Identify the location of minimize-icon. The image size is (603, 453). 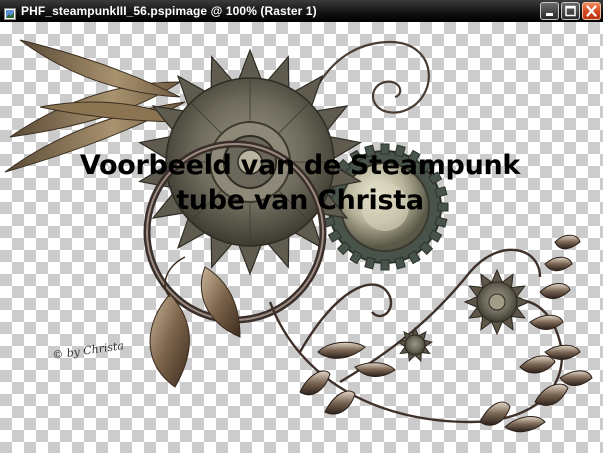
(549, 14).